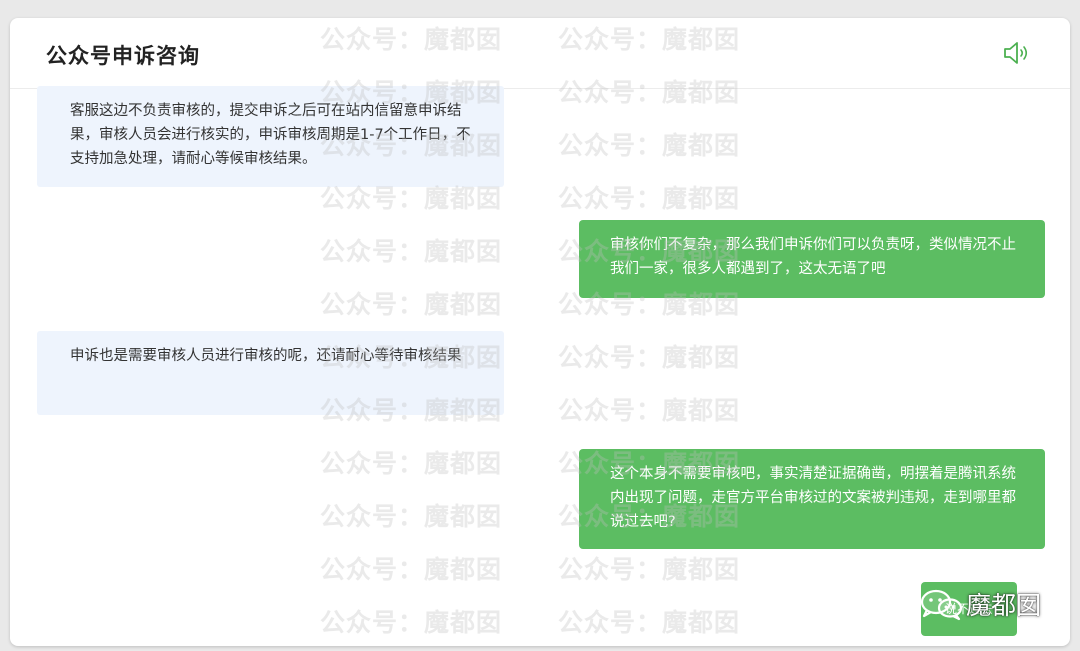  Describe the element at coordinates (123, 56) in the screenshot. I see `page-title: 公众号申诉咨询` at that location.